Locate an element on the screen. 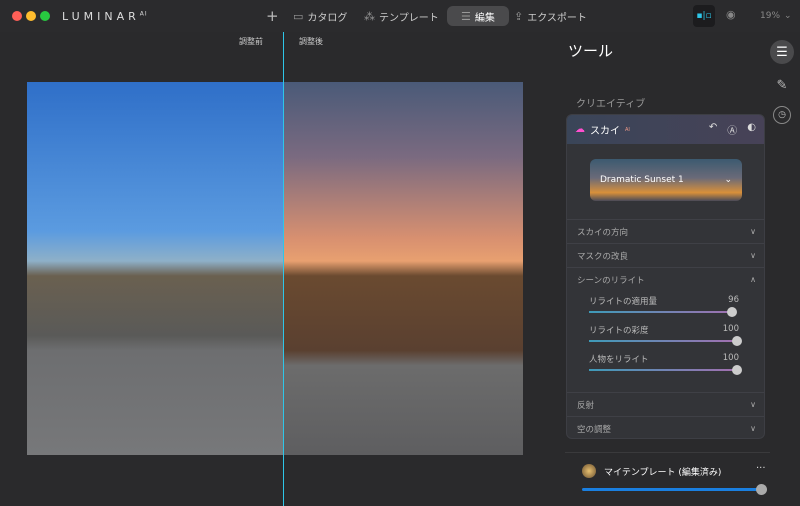  add-button: + is located at coordinates (272, 16).